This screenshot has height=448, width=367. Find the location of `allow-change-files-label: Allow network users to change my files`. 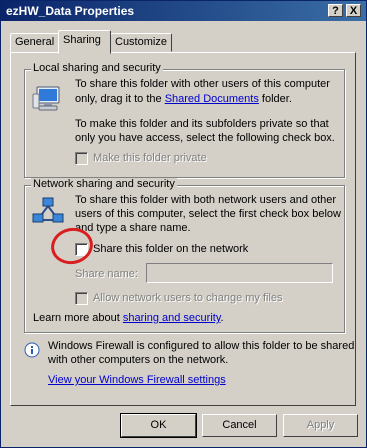

allow-change-files-label: Allow network users to change my files is located at coordinates (188, 298).